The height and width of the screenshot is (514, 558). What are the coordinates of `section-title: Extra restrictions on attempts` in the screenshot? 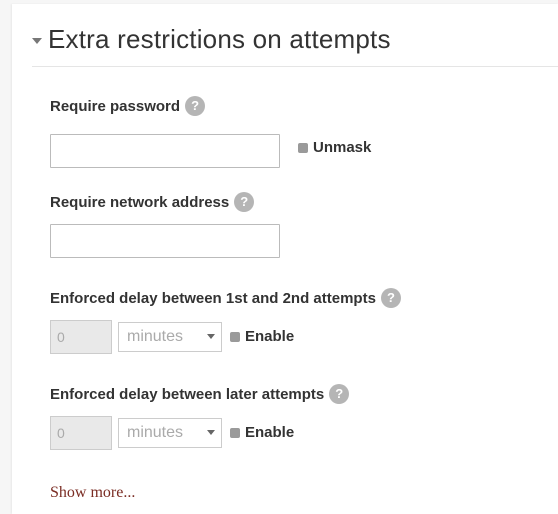 It's located at (219, 39).